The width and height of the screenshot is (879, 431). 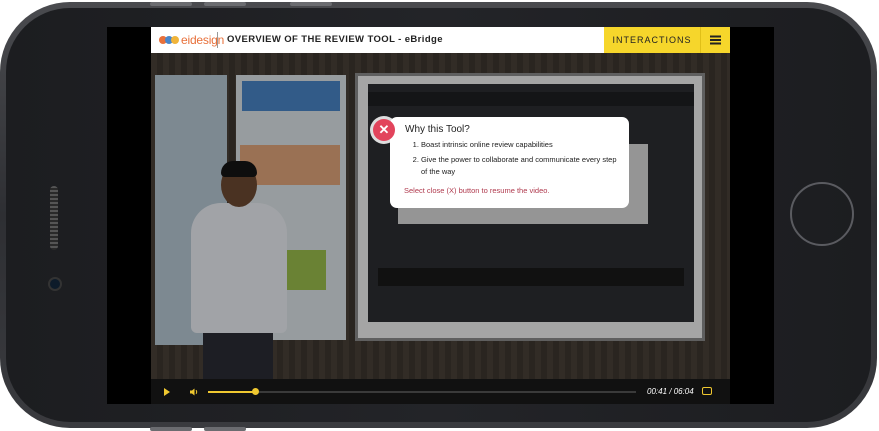 I want to click on speaker-grille, so click(x=54, y=218).